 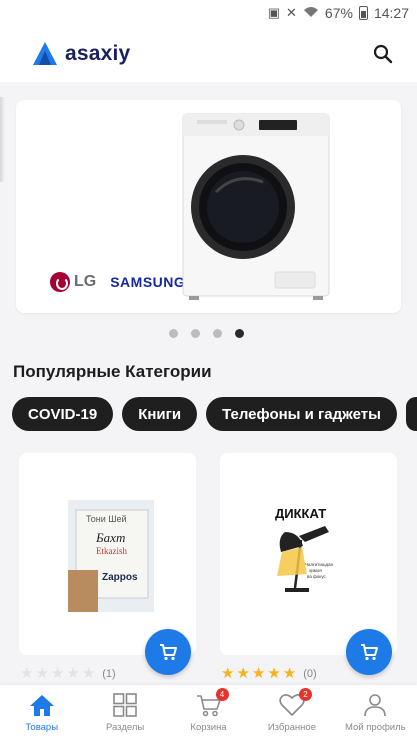 I want to click on battery-icon, so click(x=363, y=13).